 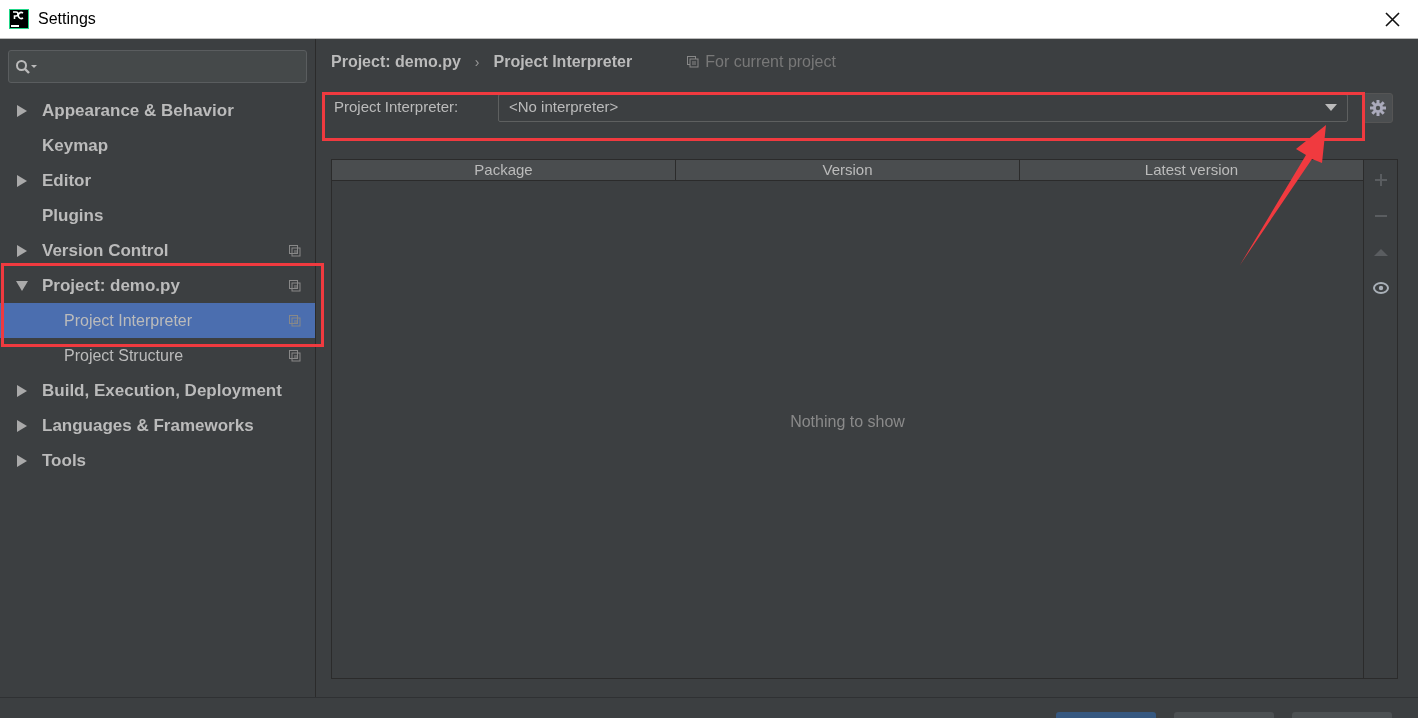 I want to click on search-icon, so click(x=27, y=66).